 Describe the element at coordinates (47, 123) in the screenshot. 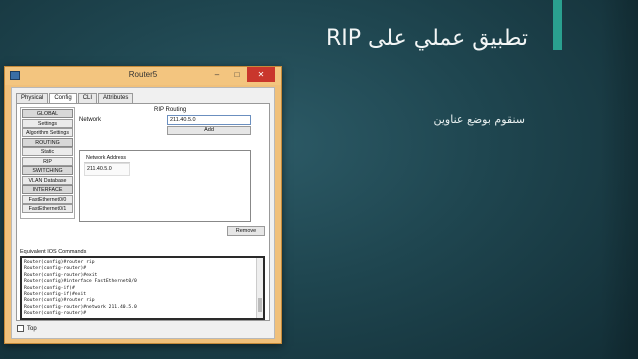

I see `sidebar-item-settings: Settings` at that location.